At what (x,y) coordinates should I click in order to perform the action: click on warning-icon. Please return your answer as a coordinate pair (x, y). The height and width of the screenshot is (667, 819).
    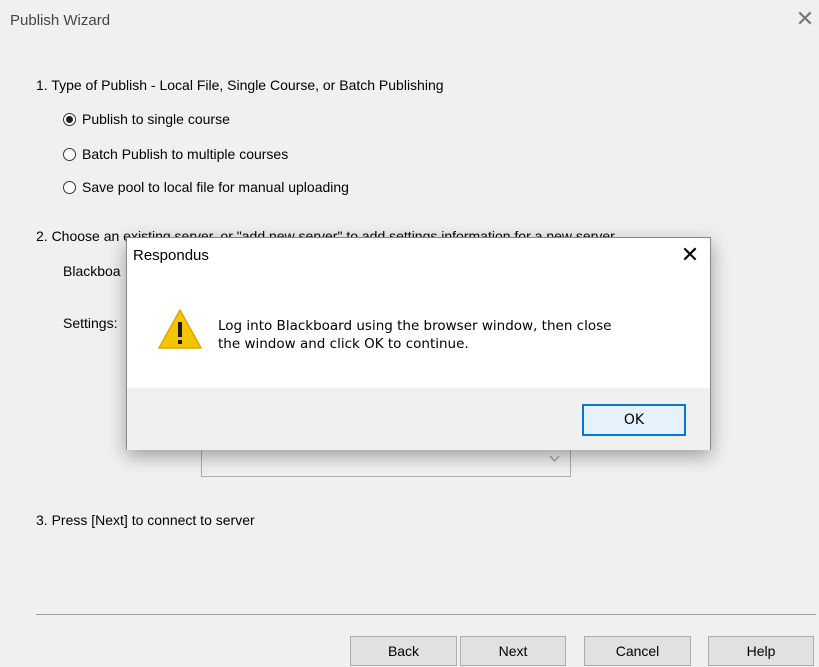
    Looking at the image, I should click on (180, 329).